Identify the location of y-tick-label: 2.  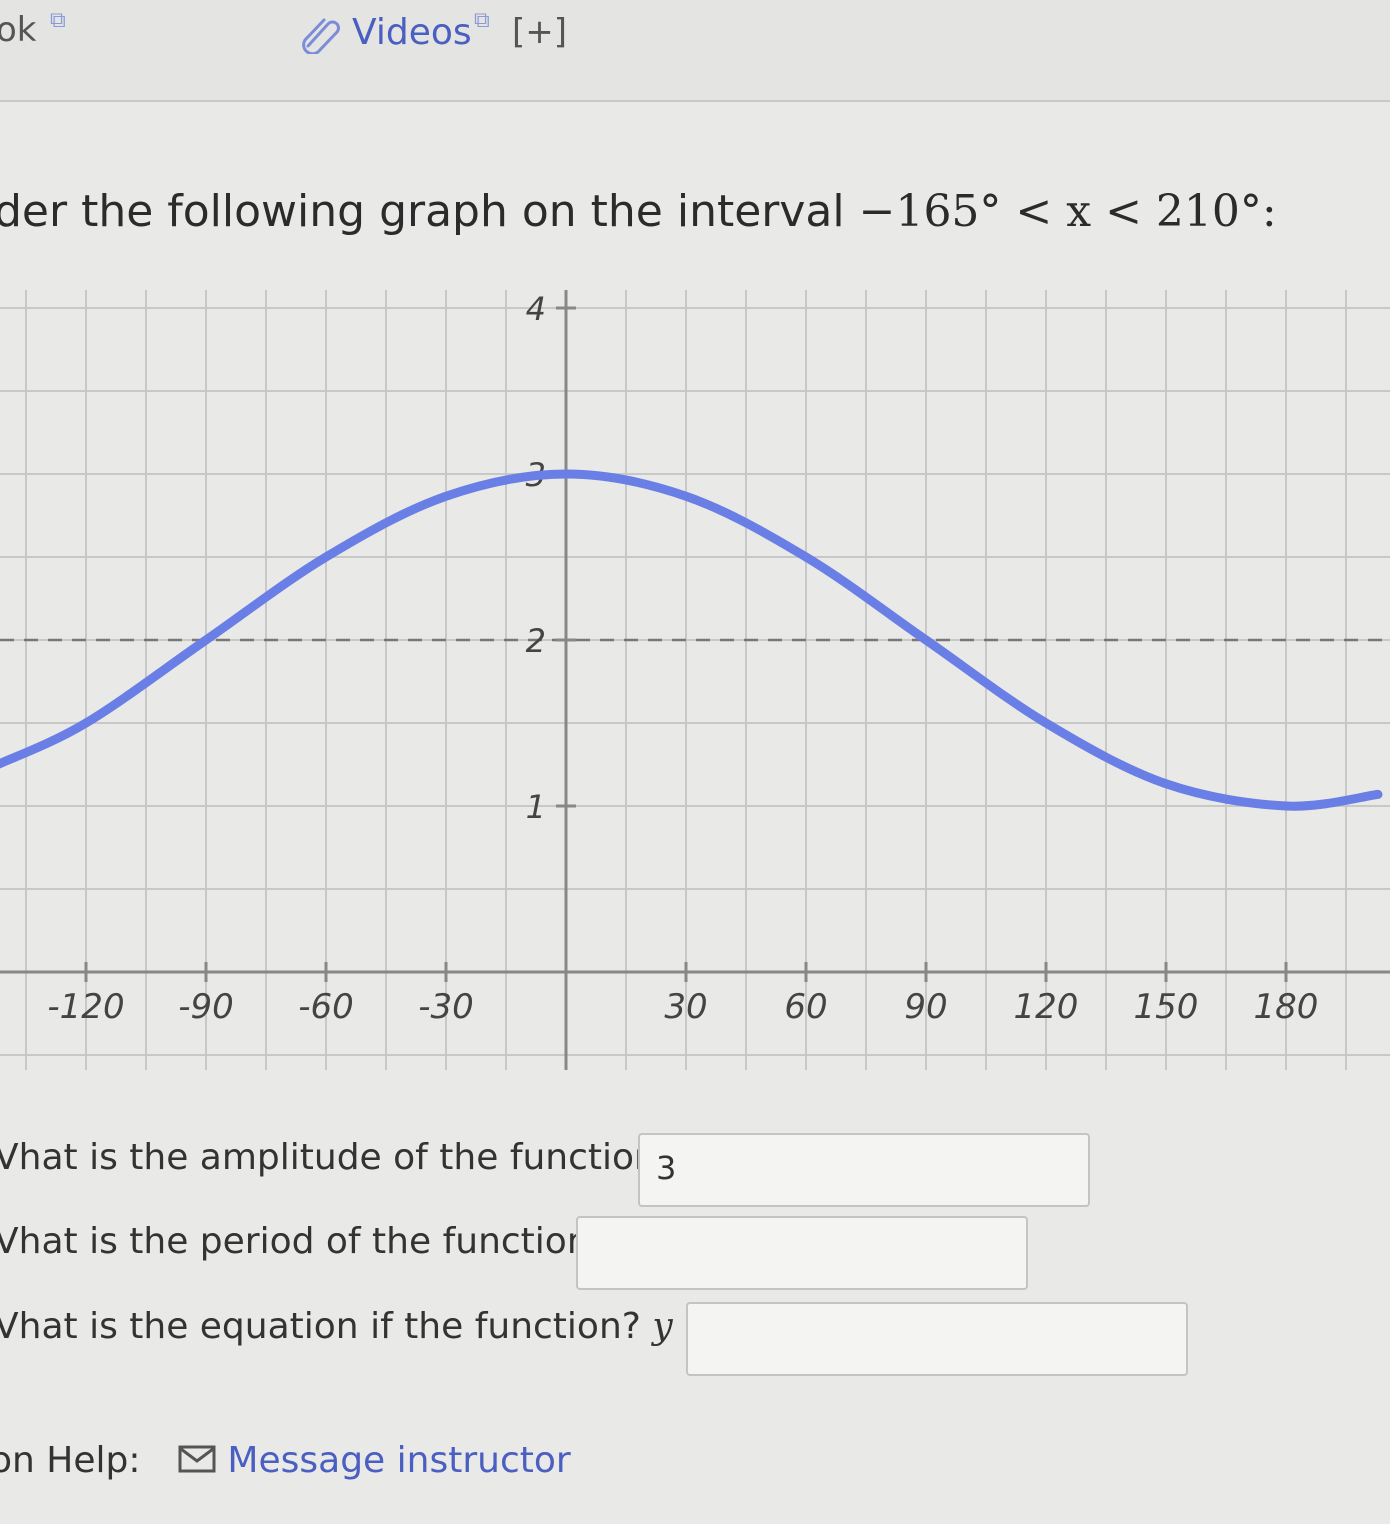
(536, 641).